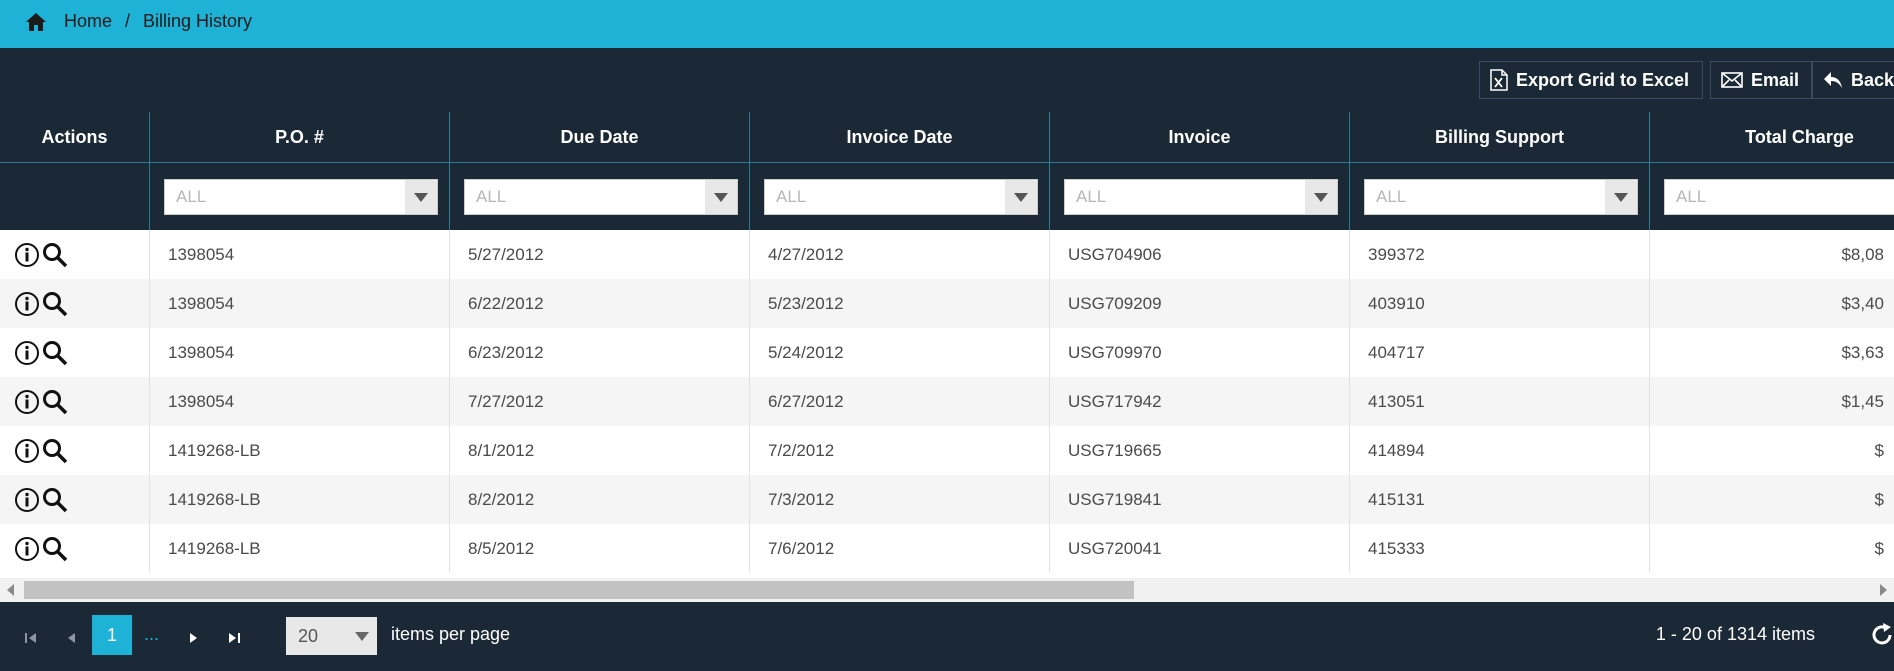 This screenshot has width=1894, height=671. I want to click on column-header-billing-support: Billing Support, so click(1500, 137).